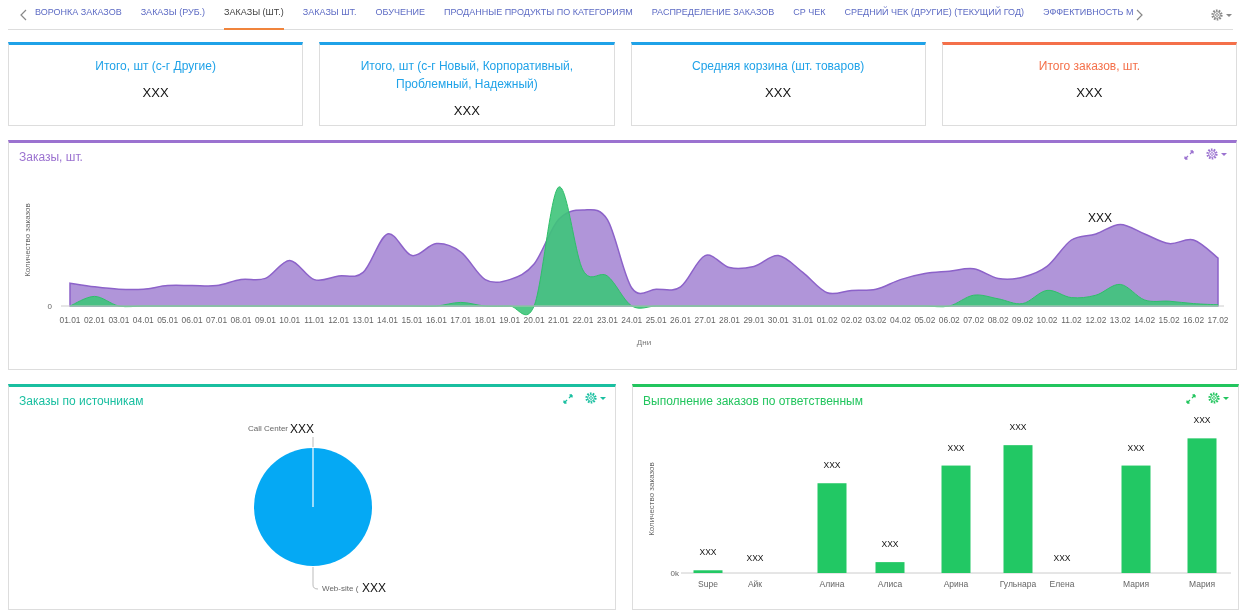 The width and height of the screenshot is (1241, 611). I want to click on axis-tick-label: 23.01, so click(607, 320).